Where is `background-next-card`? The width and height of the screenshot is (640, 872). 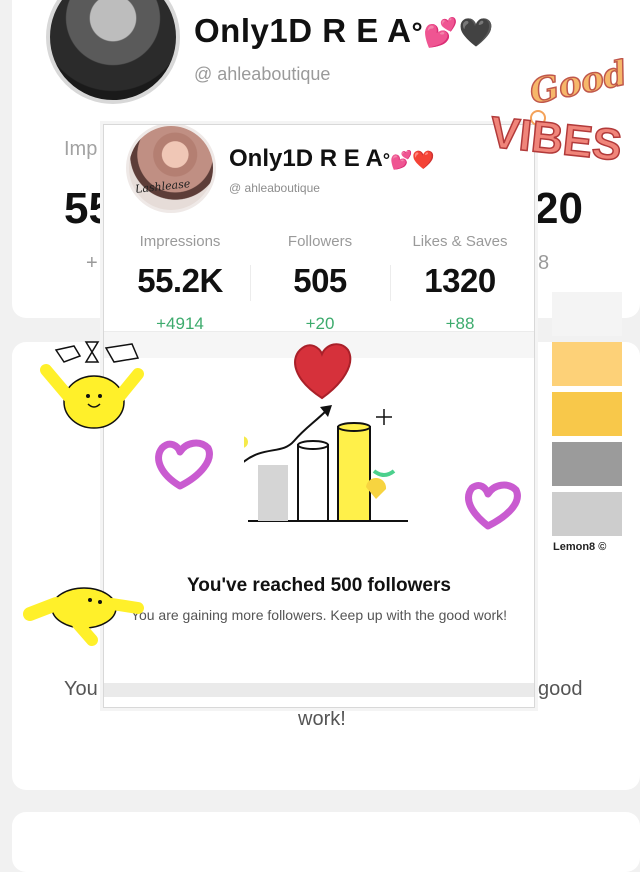 background-next-card is located at coordinates (326, 842).